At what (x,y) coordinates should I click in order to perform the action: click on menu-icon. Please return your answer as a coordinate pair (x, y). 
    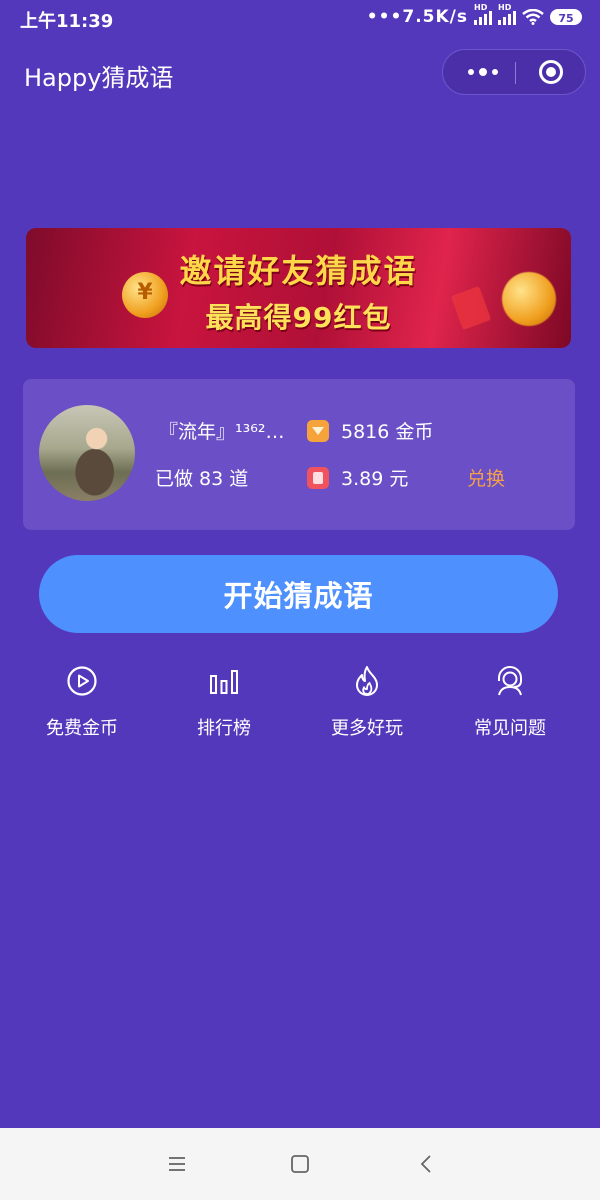
    Looking at the image, I should click on (177, 1164).